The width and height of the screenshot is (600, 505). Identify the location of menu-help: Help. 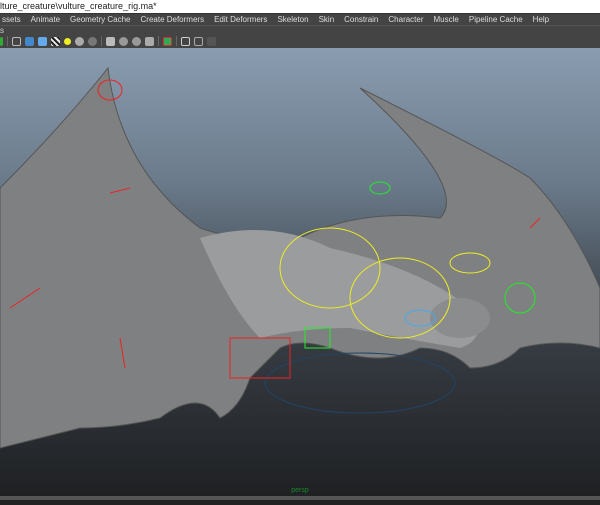
(541, 19).